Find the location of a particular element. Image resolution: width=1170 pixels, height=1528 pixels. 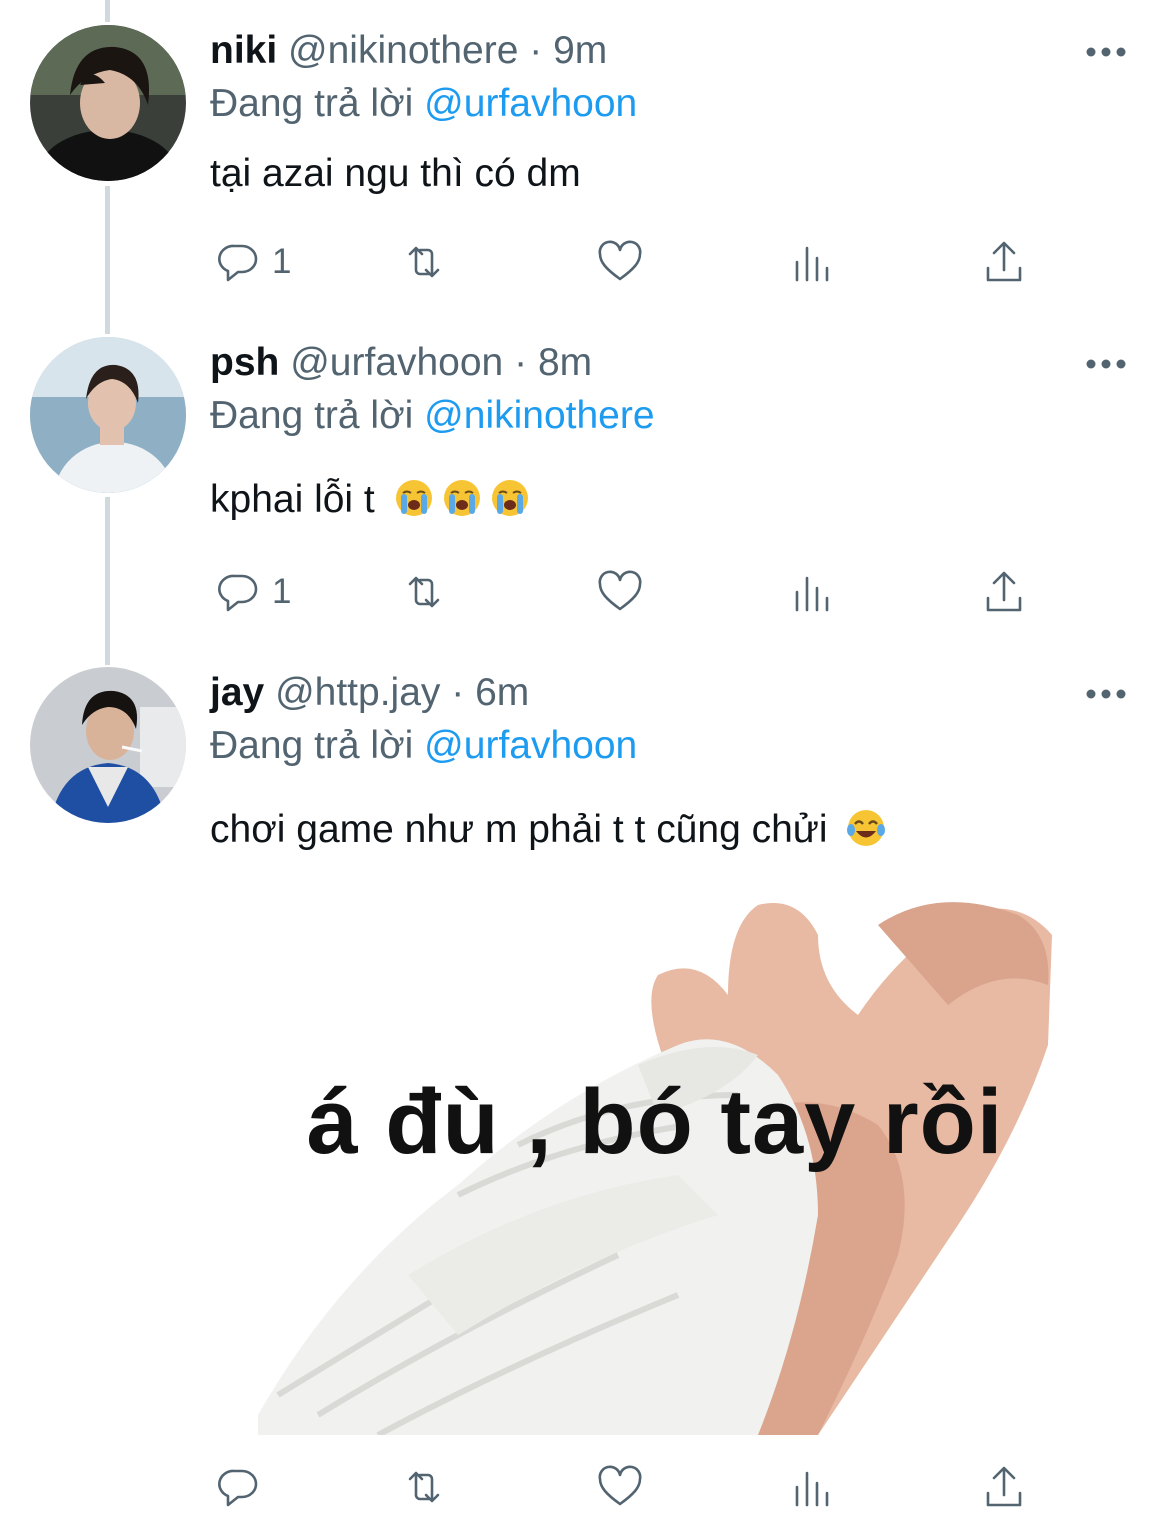

reply-mention: @nikinothere is located at coordinates (539, 415).